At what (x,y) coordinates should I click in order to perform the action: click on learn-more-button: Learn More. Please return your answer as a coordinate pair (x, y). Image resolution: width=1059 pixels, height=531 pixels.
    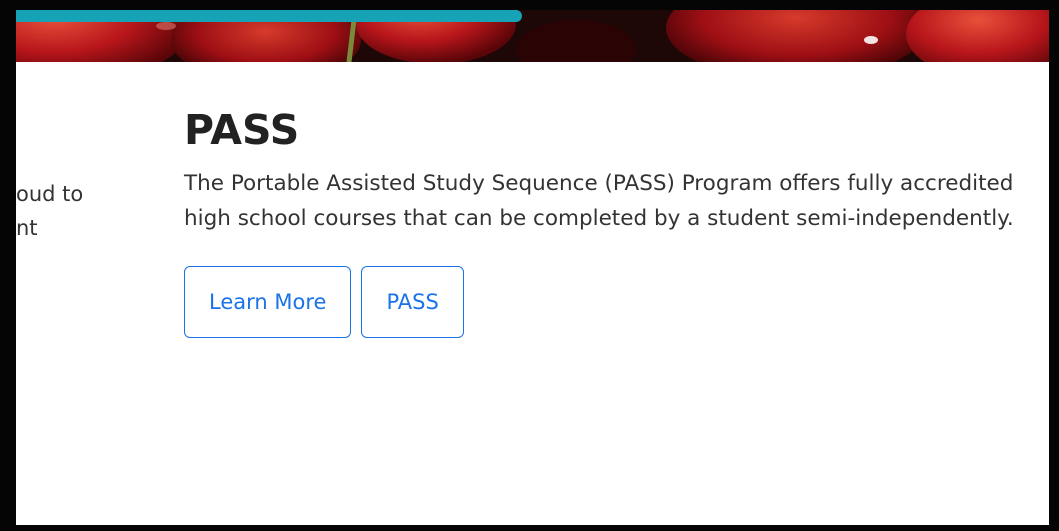
    Looking at the image, I should click on (268, 302).